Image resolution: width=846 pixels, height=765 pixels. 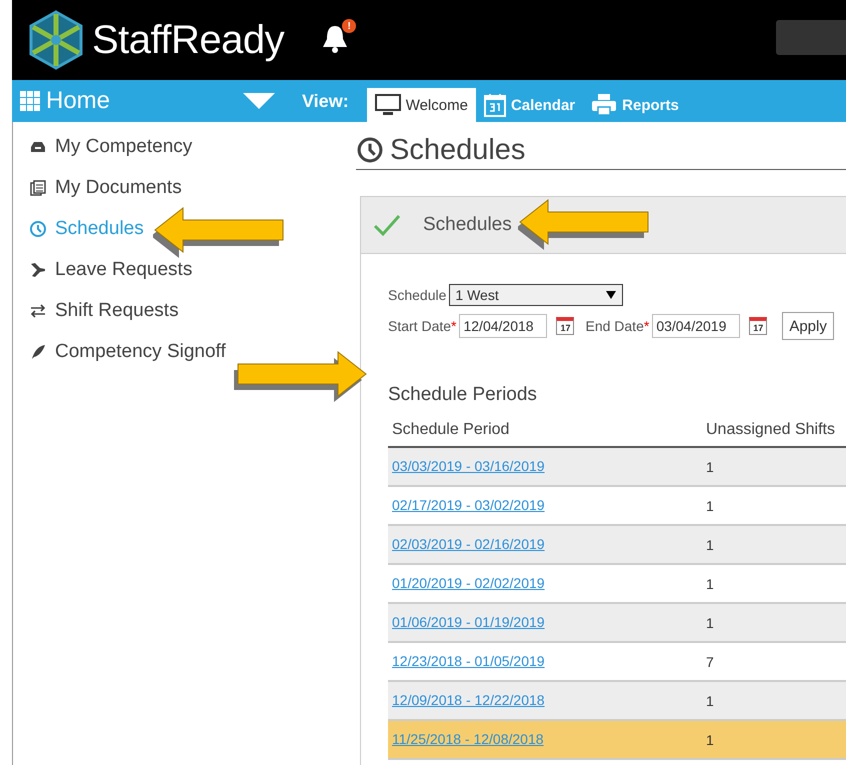 I want to click on panel-title: Schedules, so click(x=467, y=225).